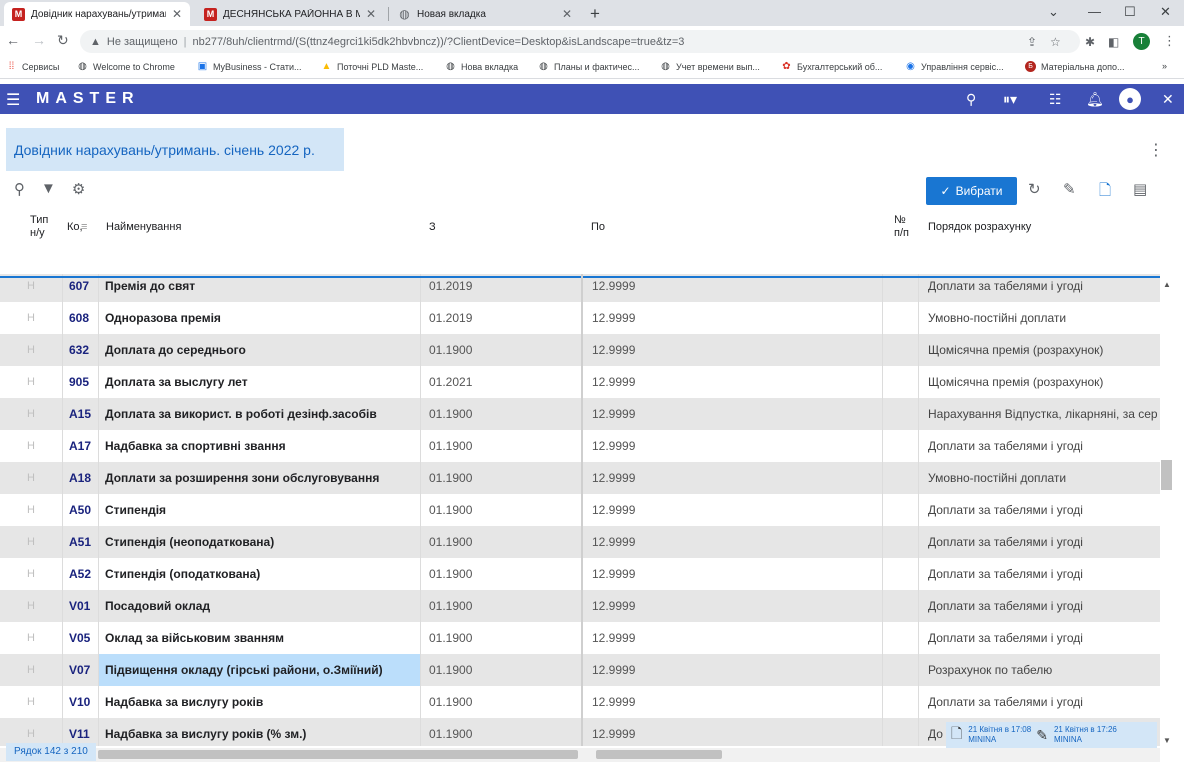 The image size is (1184, 776). Describe the element at coordinates (1141, 41) in the screenshot. I see `profile-avatar: T` at that location.